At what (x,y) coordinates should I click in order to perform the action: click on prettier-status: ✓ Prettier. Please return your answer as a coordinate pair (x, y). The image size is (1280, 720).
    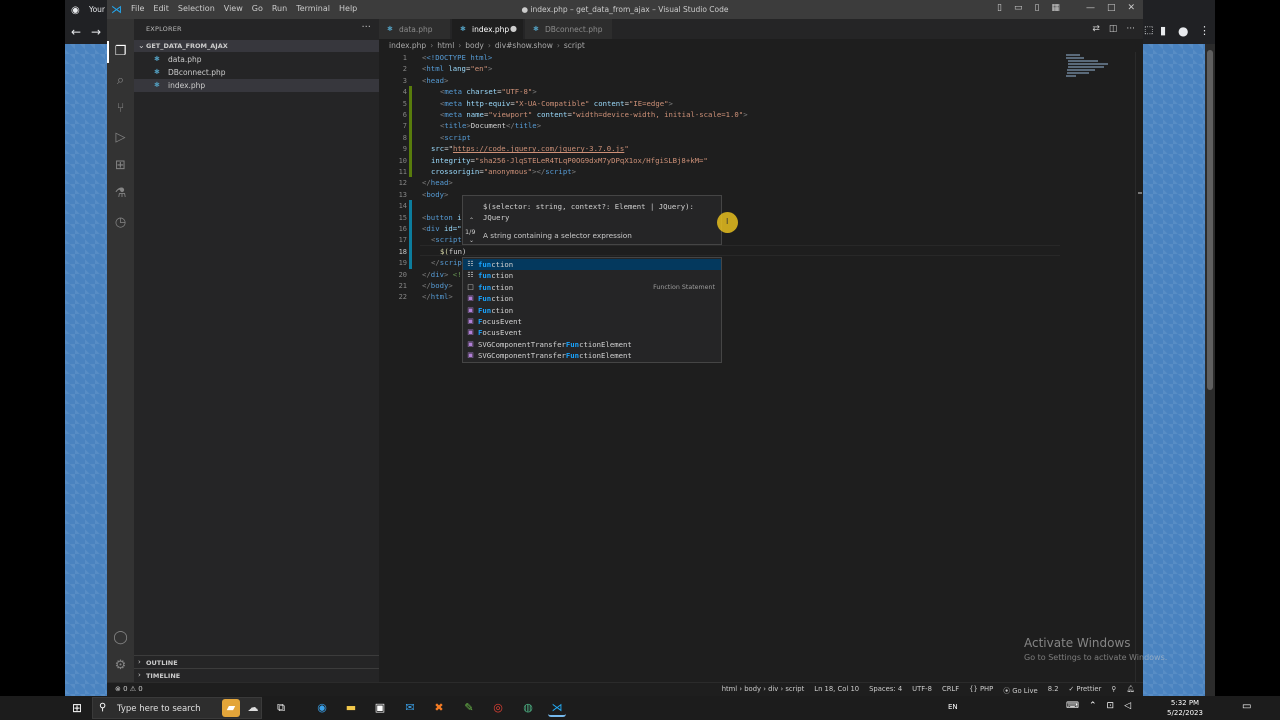
    Looking at the image, I should click on (1085, 690).